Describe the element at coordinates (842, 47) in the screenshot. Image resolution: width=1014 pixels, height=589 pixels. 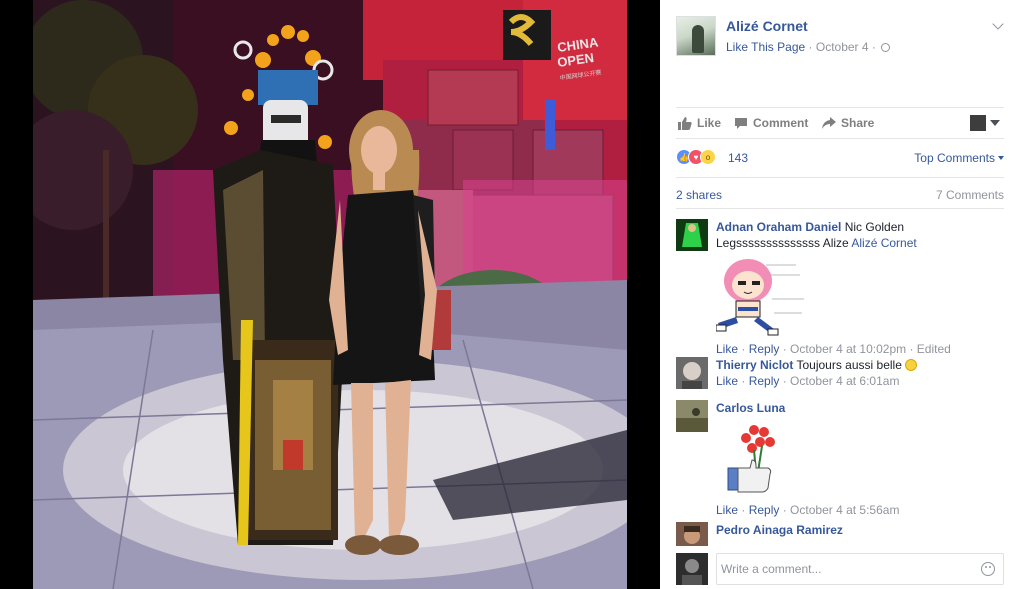
I see `post-date: October 4` at that location.